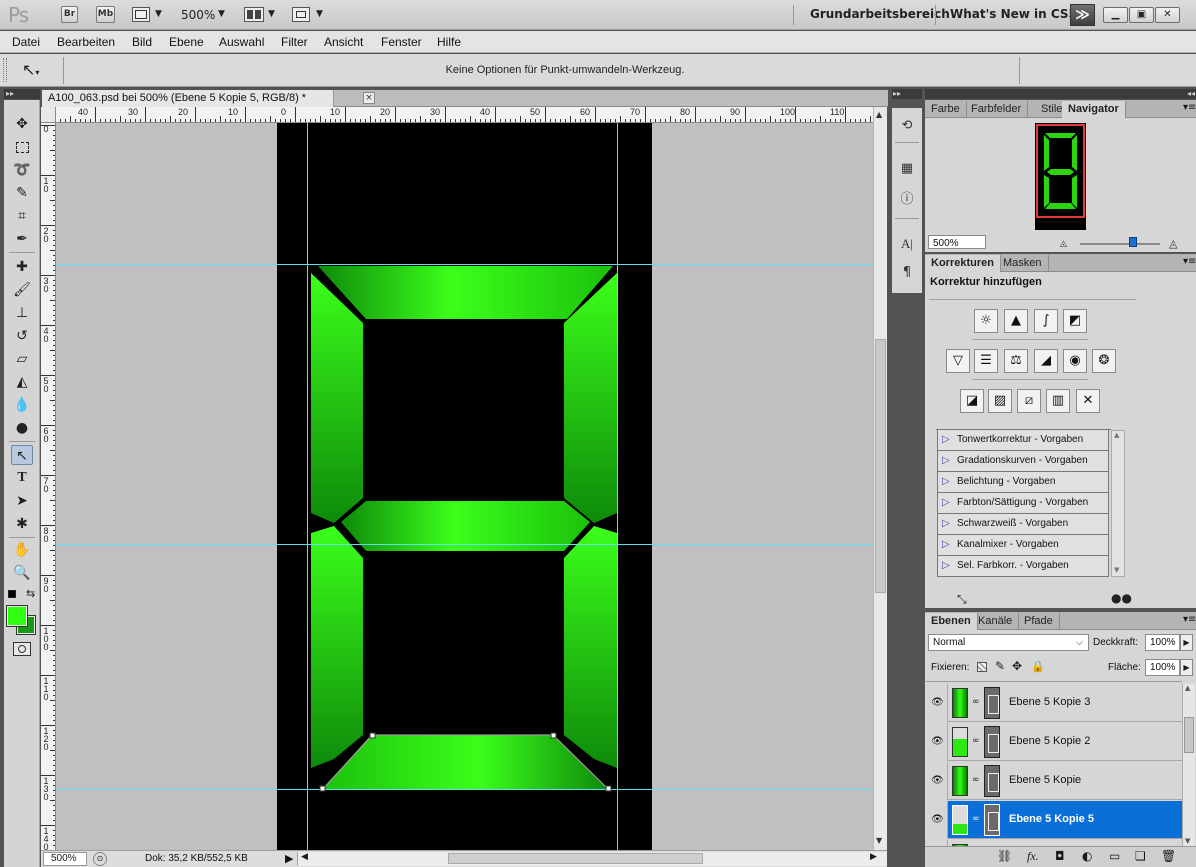 The width and height of the screenshot is (1196, 867). What do you see at coordinates (1063, 244) in the screenshot?
I see `zoom-out-icon: ◬` at bounding box center [1063, 244].